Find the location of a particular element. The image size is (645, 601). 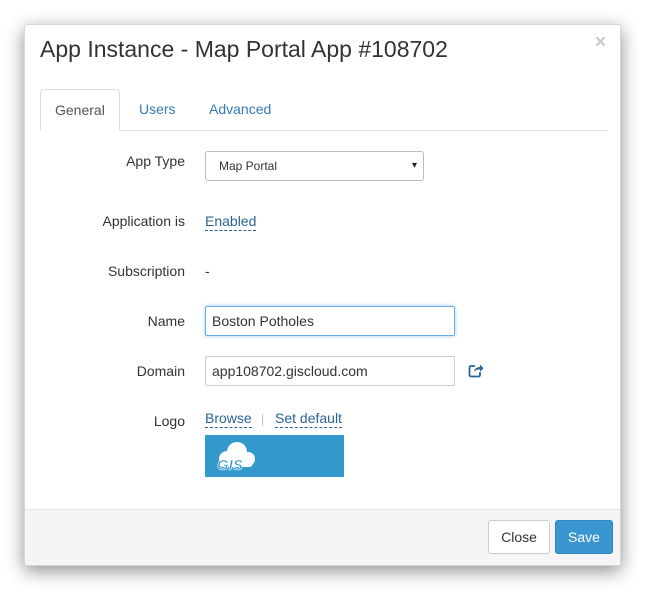

close-icon: × is located at coordinates (600, 42).